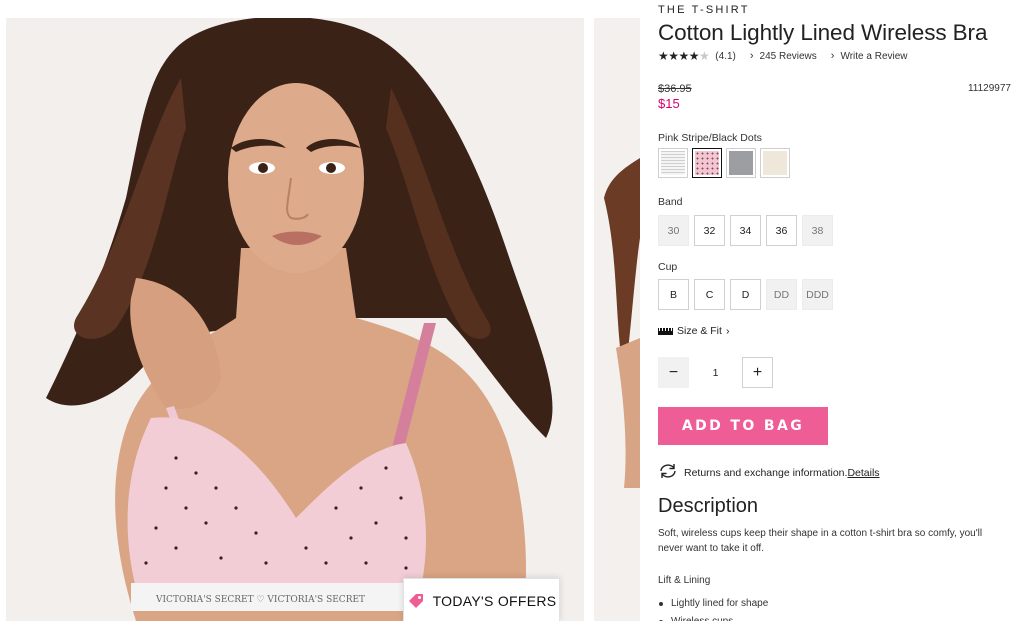  What do you see at coordinates (709, 230) in the screenshot?
I see `band-option-32: 32` at bounding box center [709, 230].